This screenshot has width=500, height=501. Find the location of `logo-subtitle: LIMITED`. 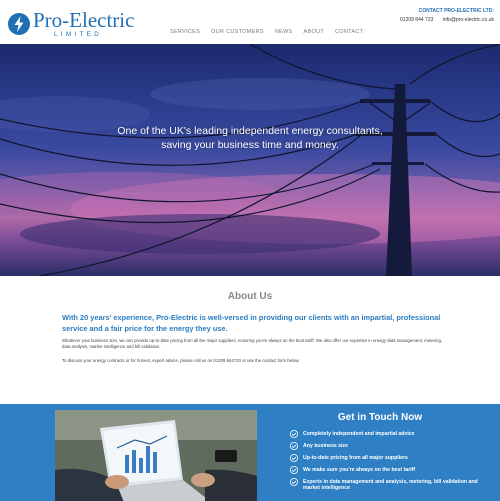

logo-subtitle: LIMITED is located at coordinates (78, 34).